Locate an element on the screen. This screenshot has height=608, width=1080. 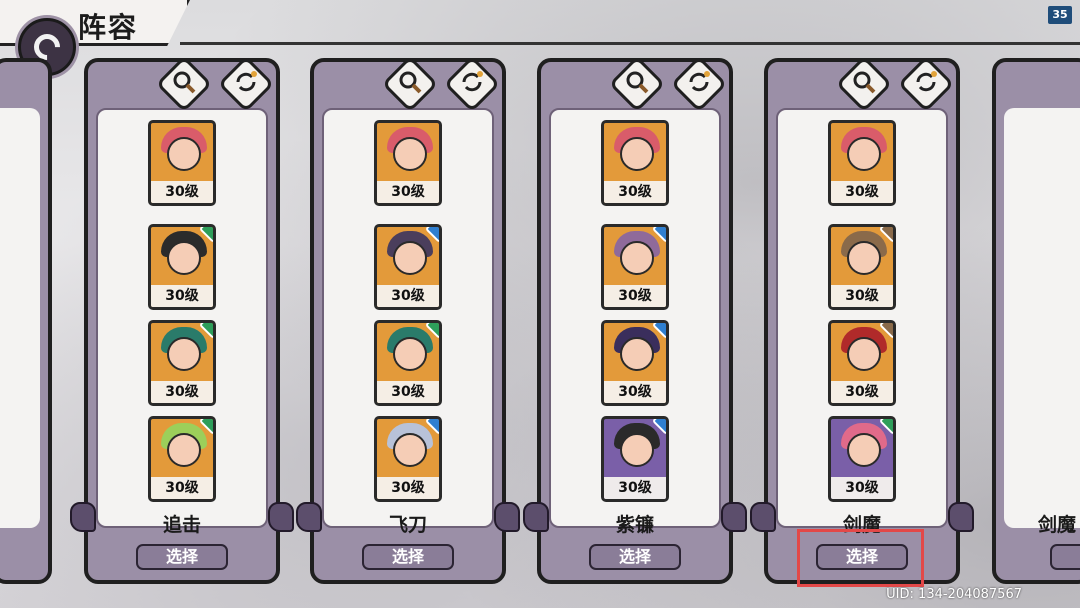
team-name: 飞刀 is located at coordinates (407, 525).